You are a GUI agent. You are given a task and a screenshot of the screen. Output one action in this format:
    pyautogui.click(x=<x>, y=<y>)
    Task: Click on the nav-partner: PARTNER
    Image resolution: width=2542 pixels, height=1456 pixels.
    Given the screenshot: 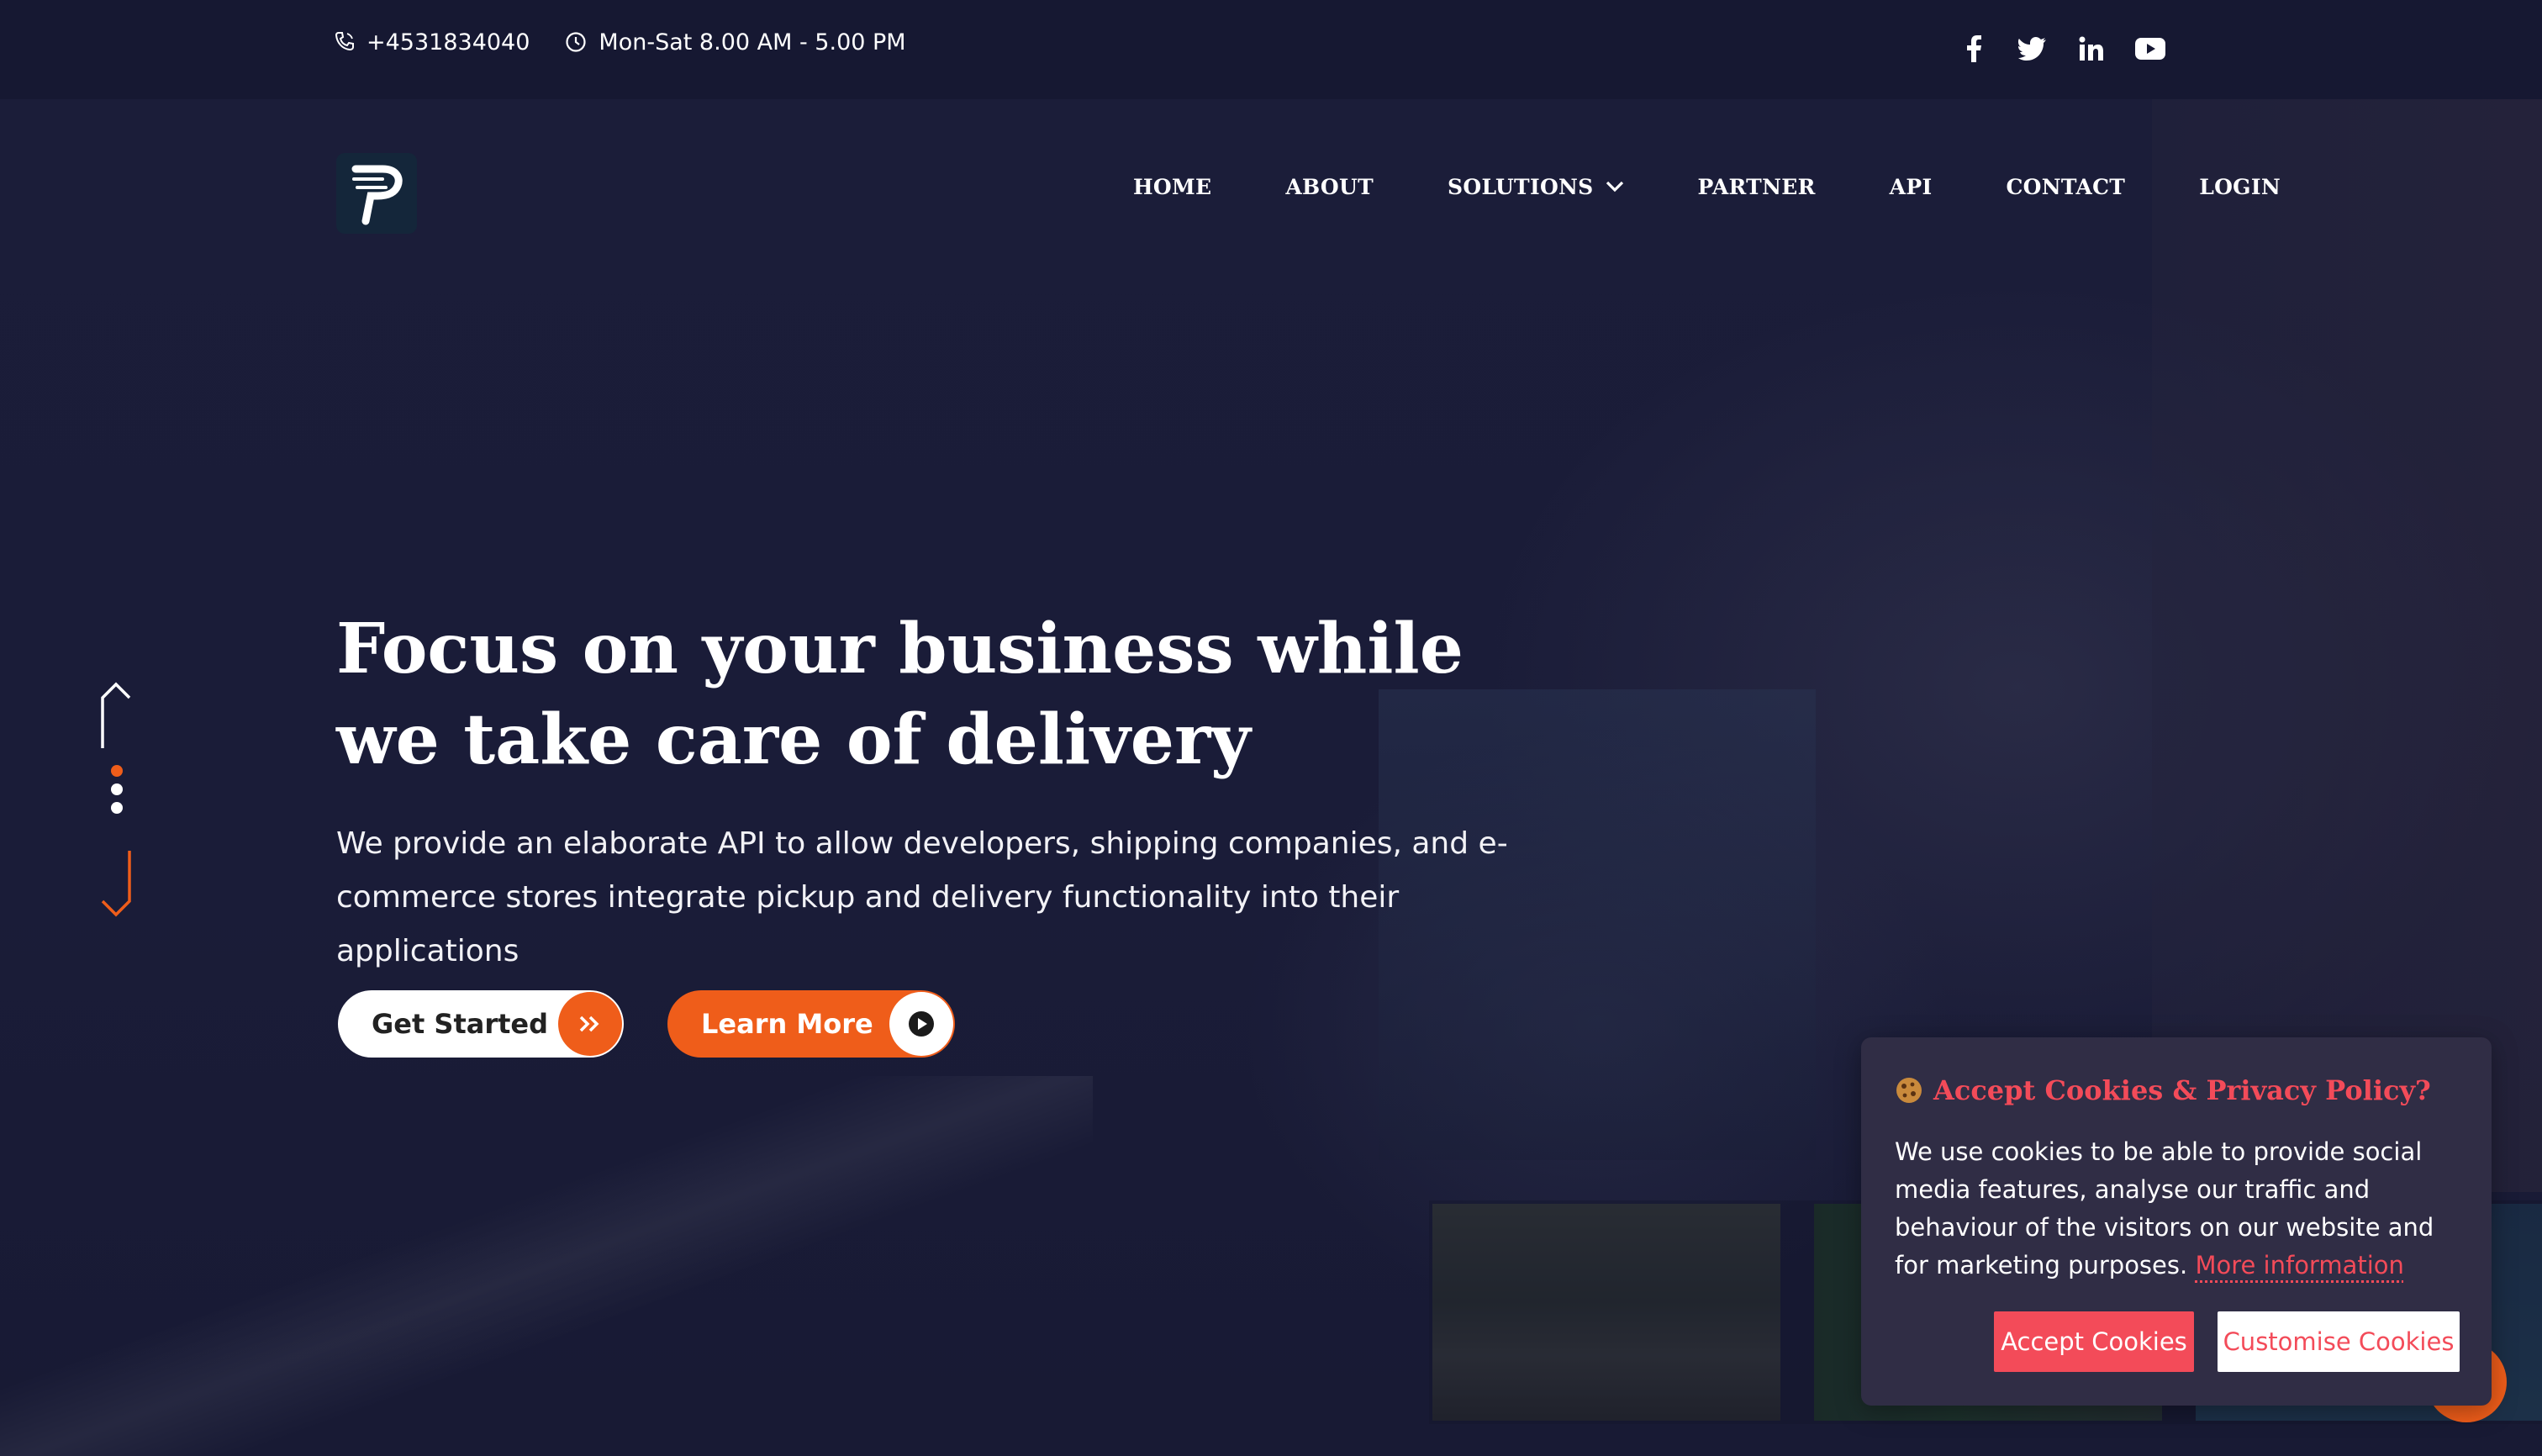 What is the action you would take?
    pyautogui.click(x=1757, y=187)
    